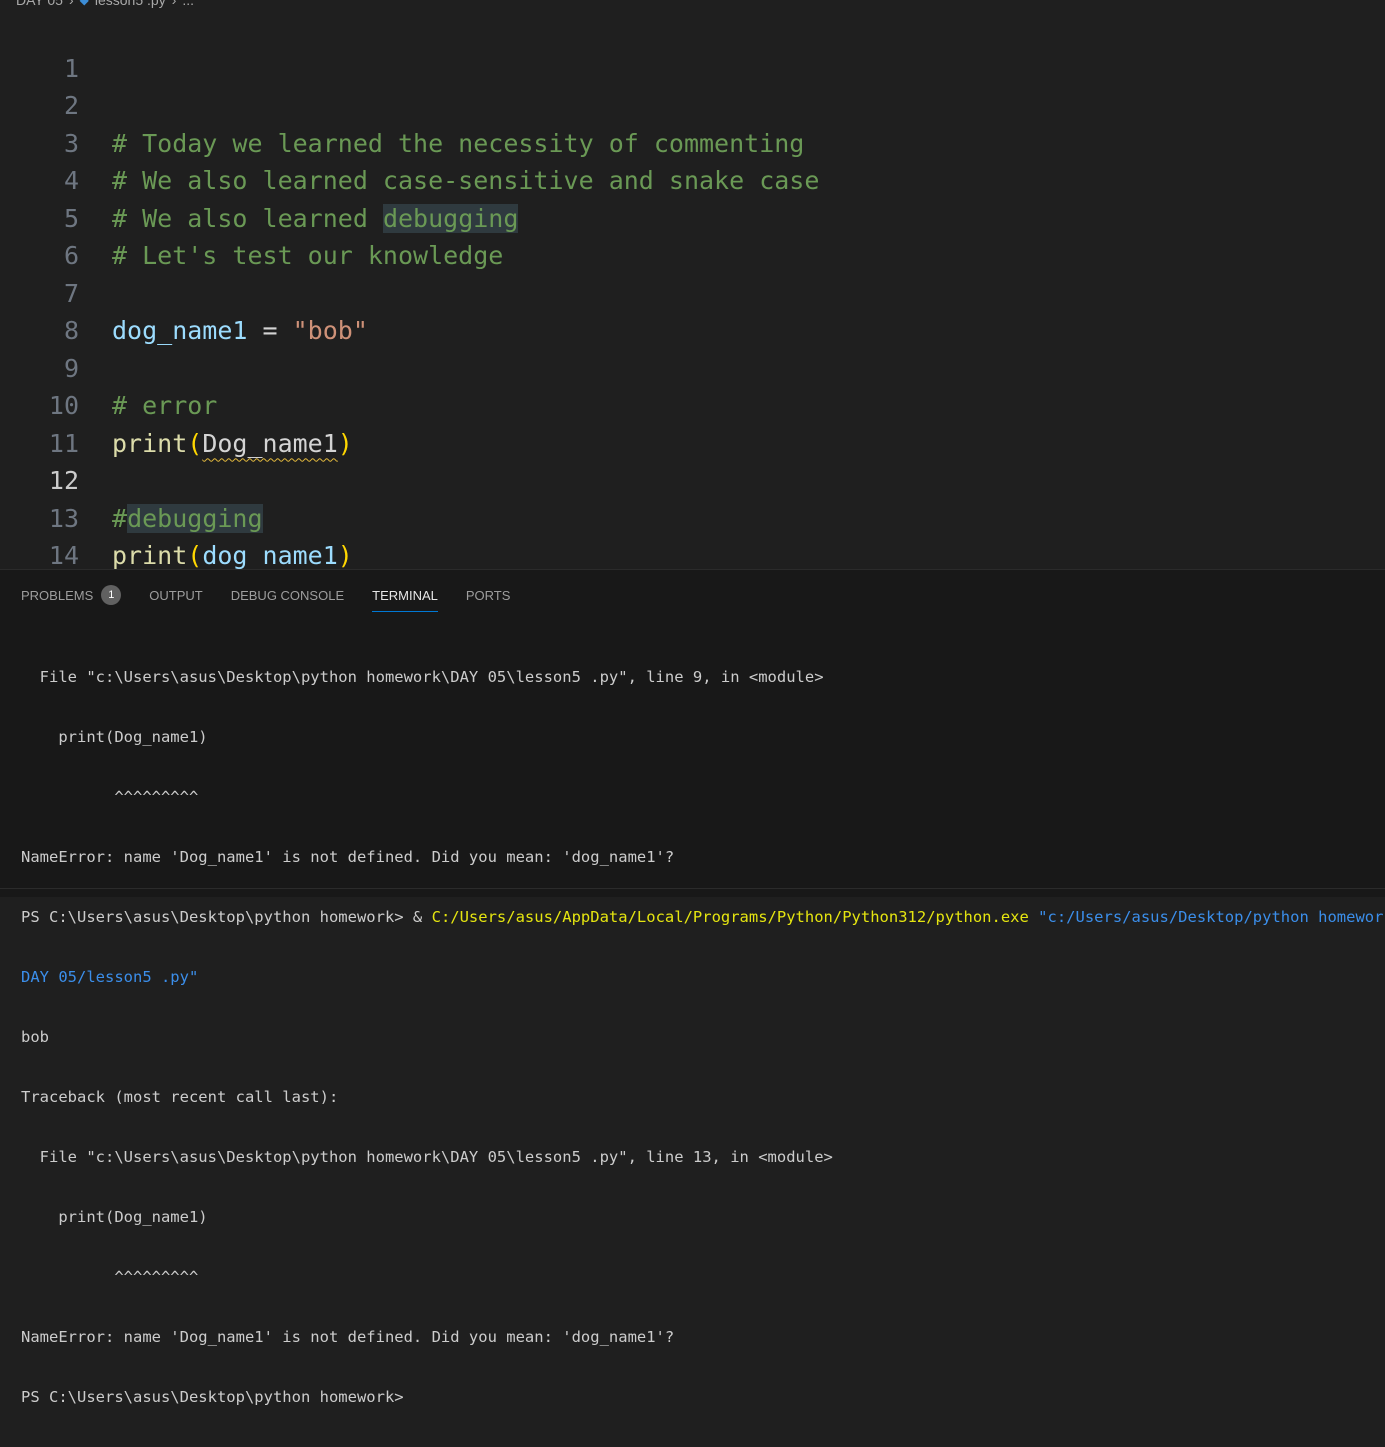  Describe the element at coordinates (84, 3) in the screenshot. I see `python-file-icon: ◆` at that location.